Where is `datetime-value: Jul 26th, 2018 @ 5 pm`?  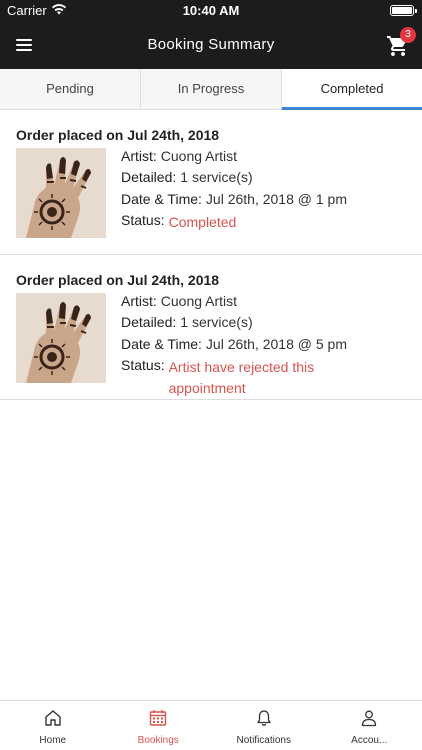
datetime-value: Jul 26th, 2018 @ 5 pm is located at coordinates (276, 344).